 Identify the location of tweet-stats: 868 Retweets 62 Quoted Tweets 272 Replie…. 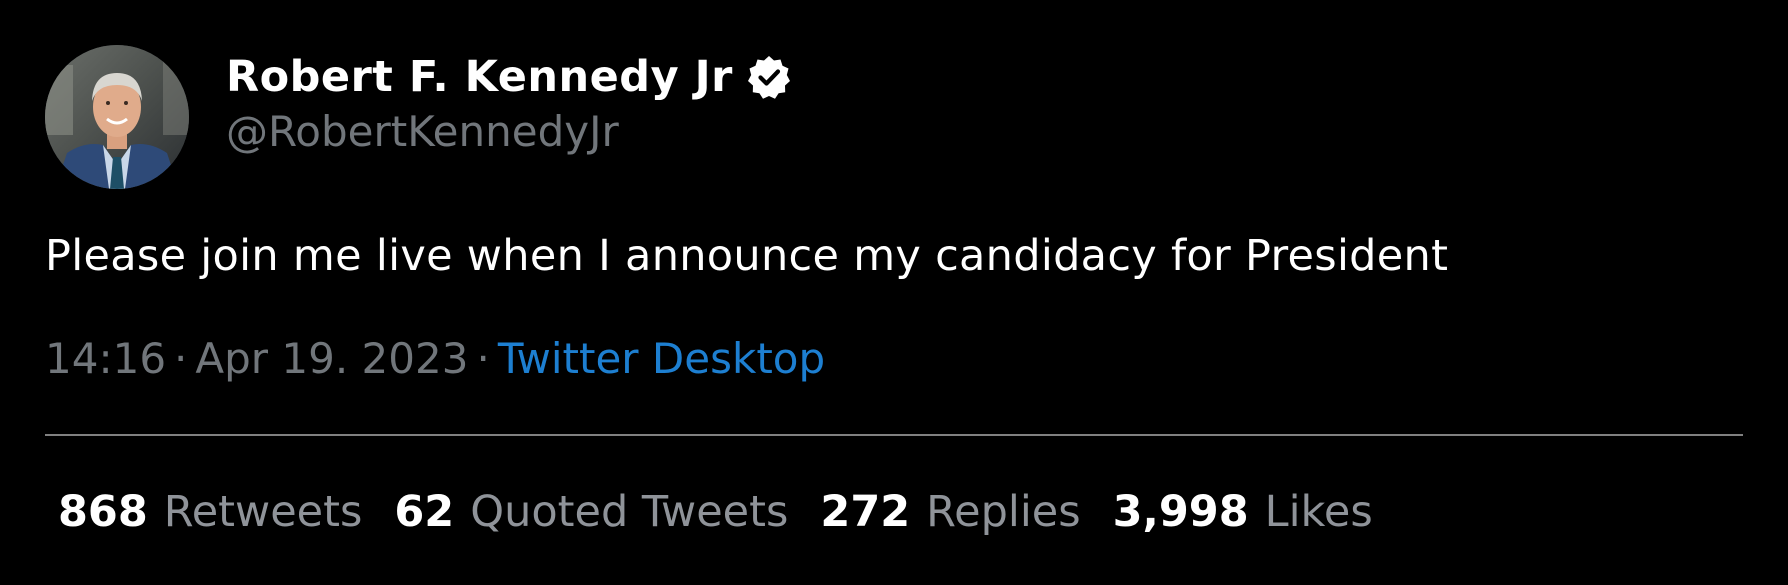
(731, 512).